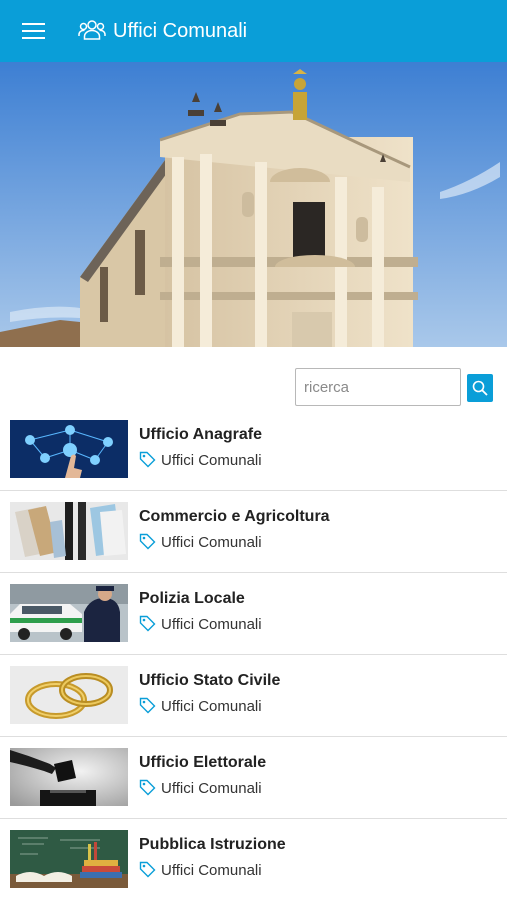 The width and height of the screenshot is (507, 900). I want to click on item-title: Ufficio Anagrafe, so click(200, 434).